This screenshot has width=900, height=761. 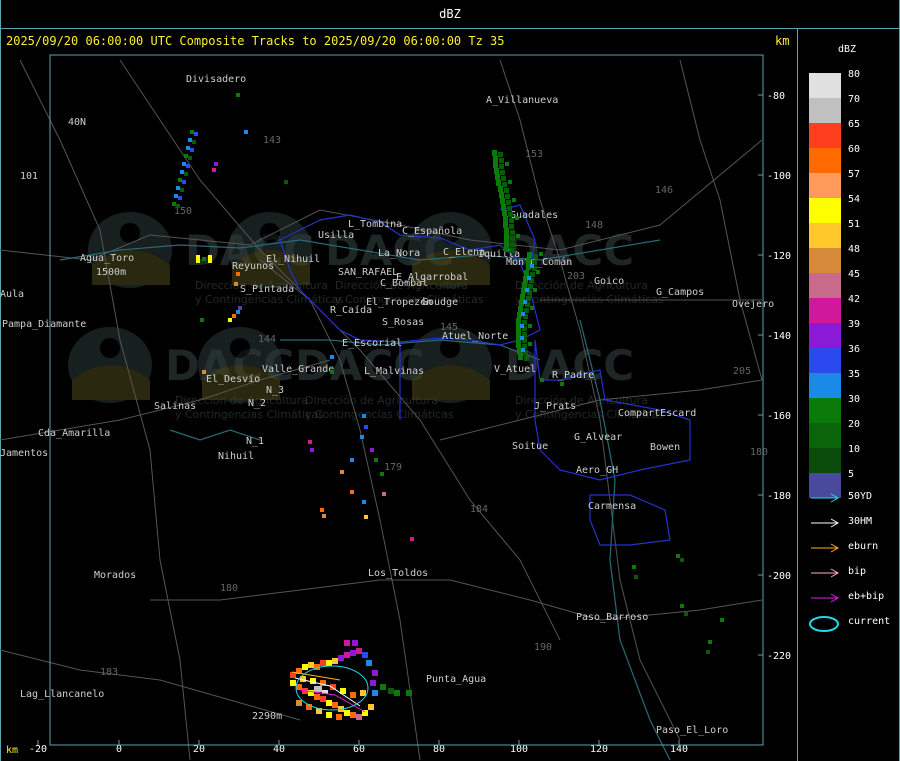 What do you see at coordinates (825, 547) in the screenshot?
I see `track-arrow-icon` at bounding box center [825, 547].